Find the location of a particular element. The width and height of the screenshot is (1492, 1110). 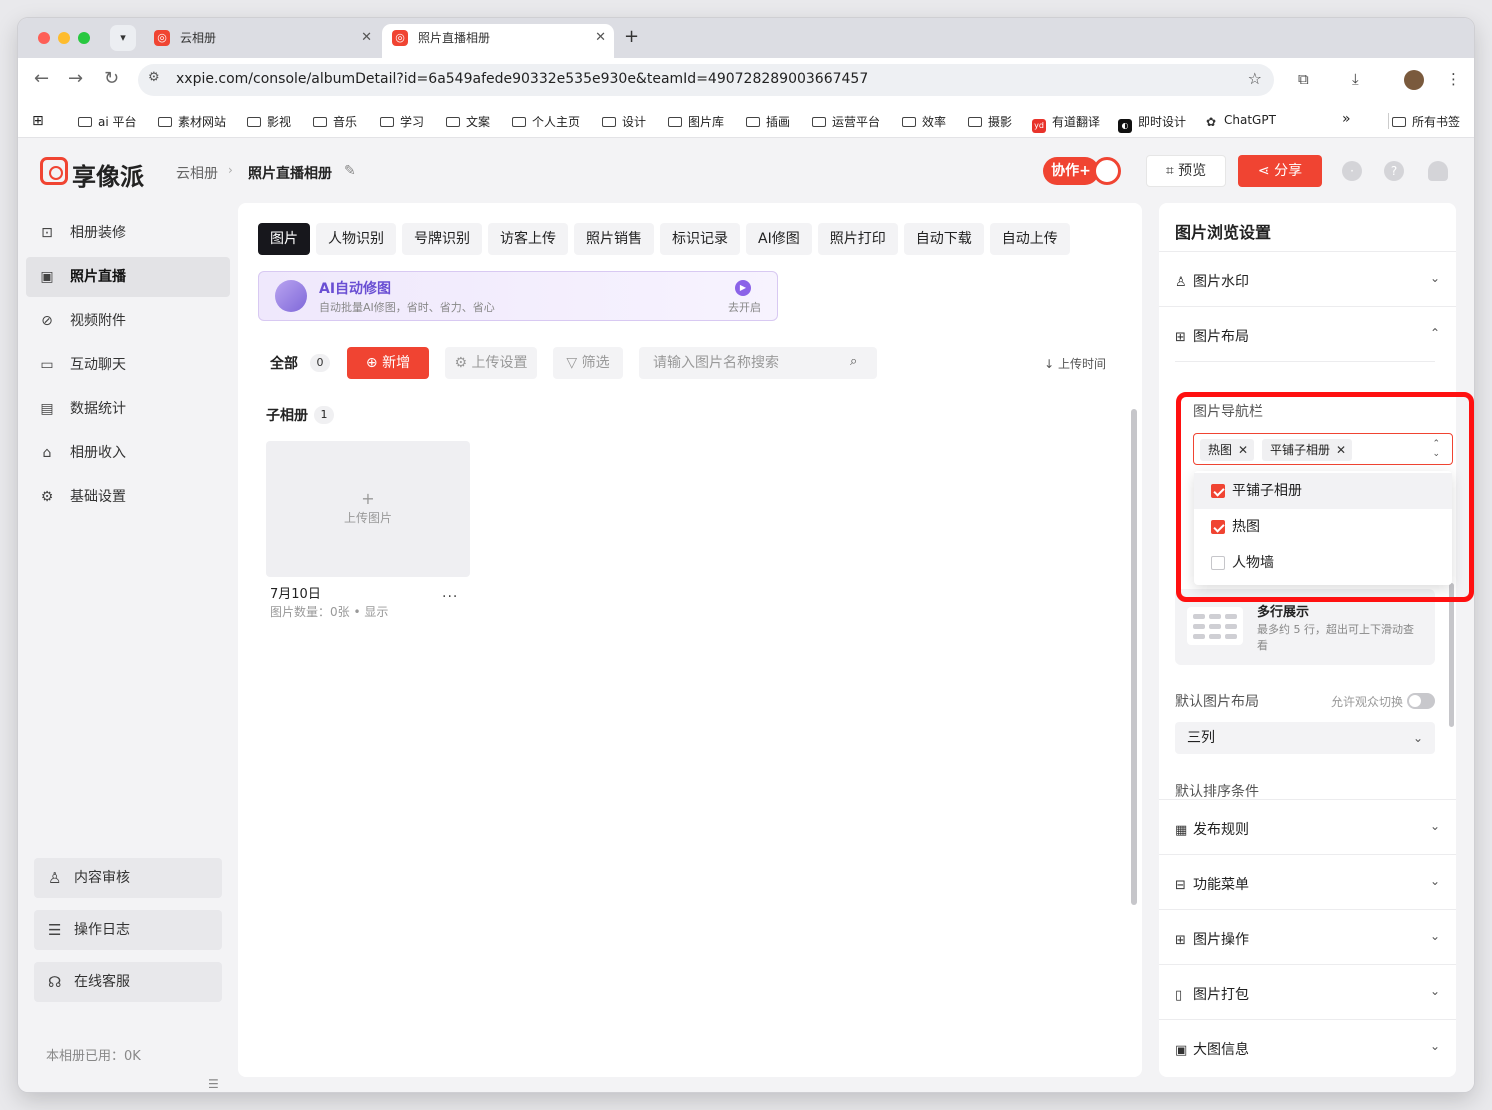

bookmark-chatgpt: ✿ ChatGPT is located at coordinates (1240, 121).